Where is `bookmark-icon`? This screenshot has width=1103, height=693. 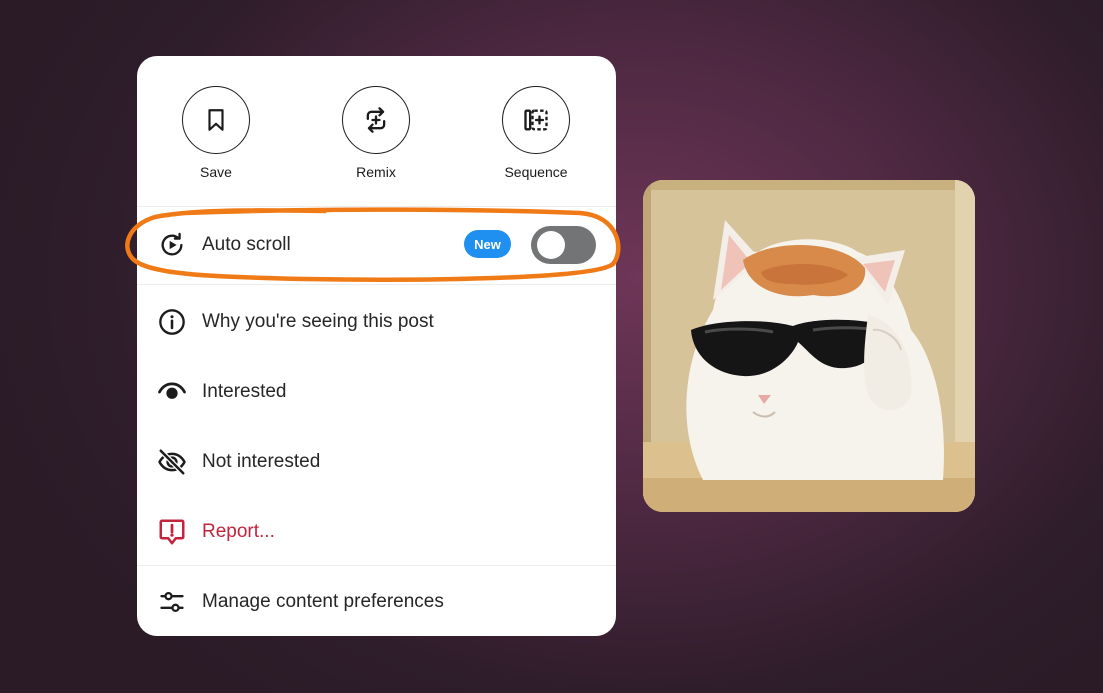
bookmark-icon is located at coordinates (216, 120).